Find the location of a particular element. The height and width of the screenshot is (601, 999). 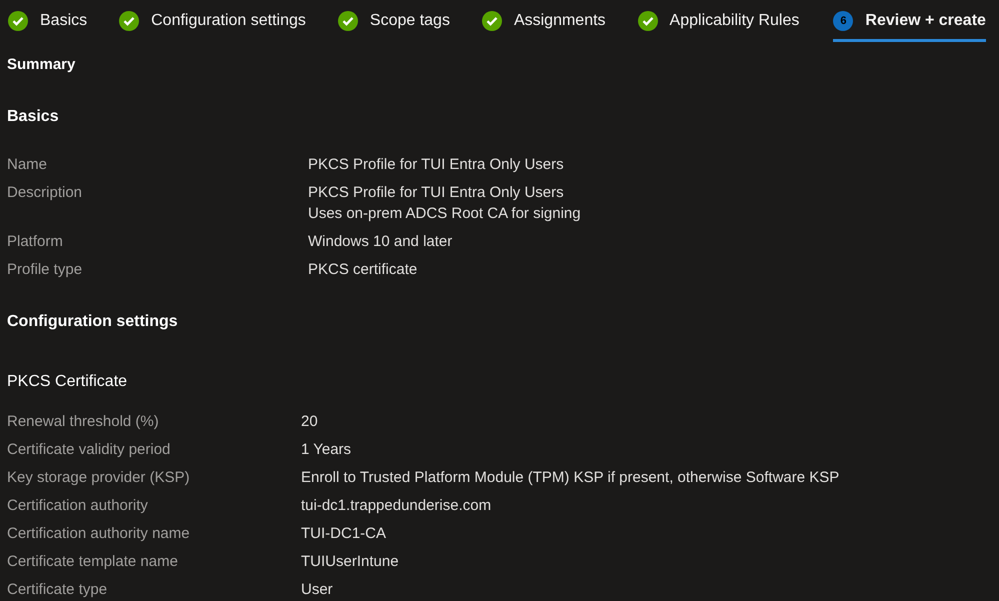

field-label: Name is located at coordinates (27, 165).